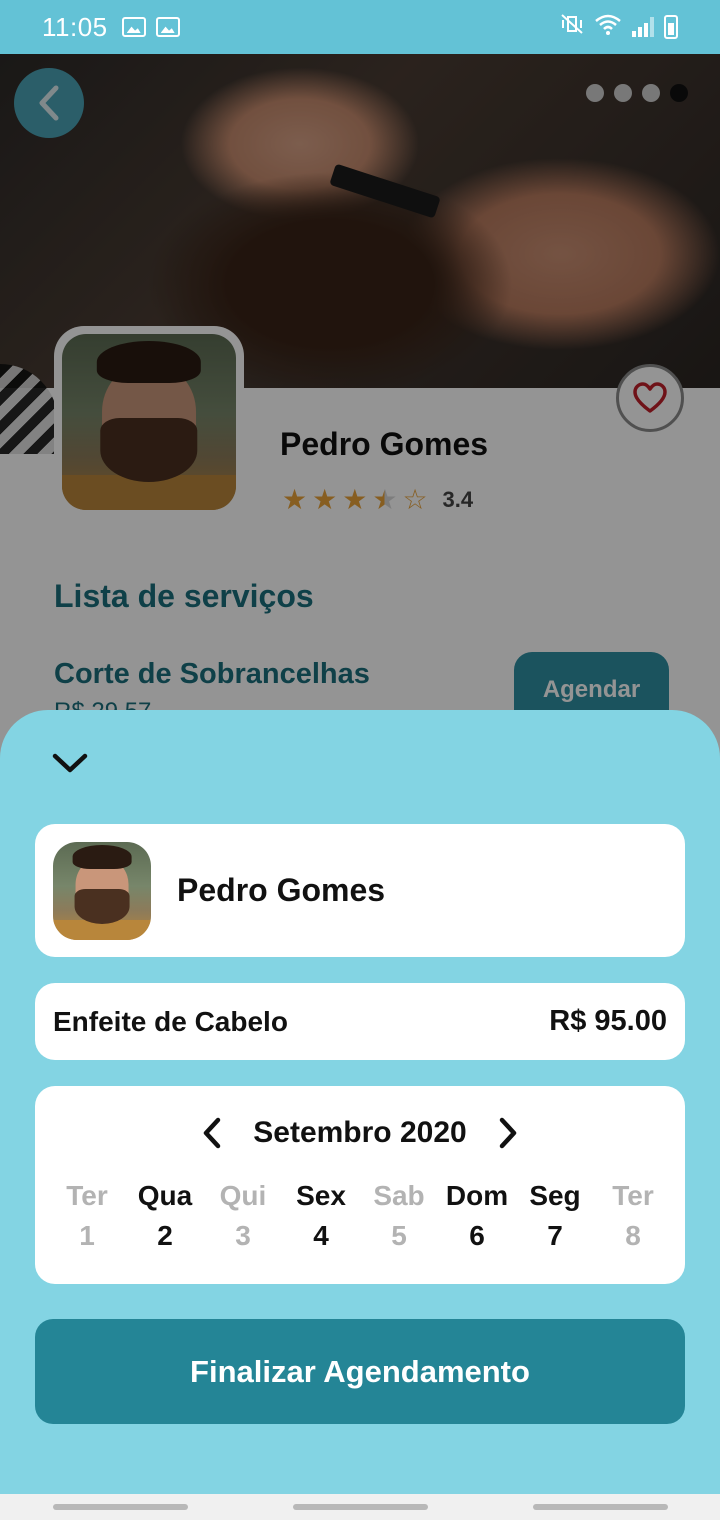 The height and width of the screenshot is (1520, 720). Describe the element at coordinates (477, 1195) in the screenshot. I see `day-name: Dom` at that location.